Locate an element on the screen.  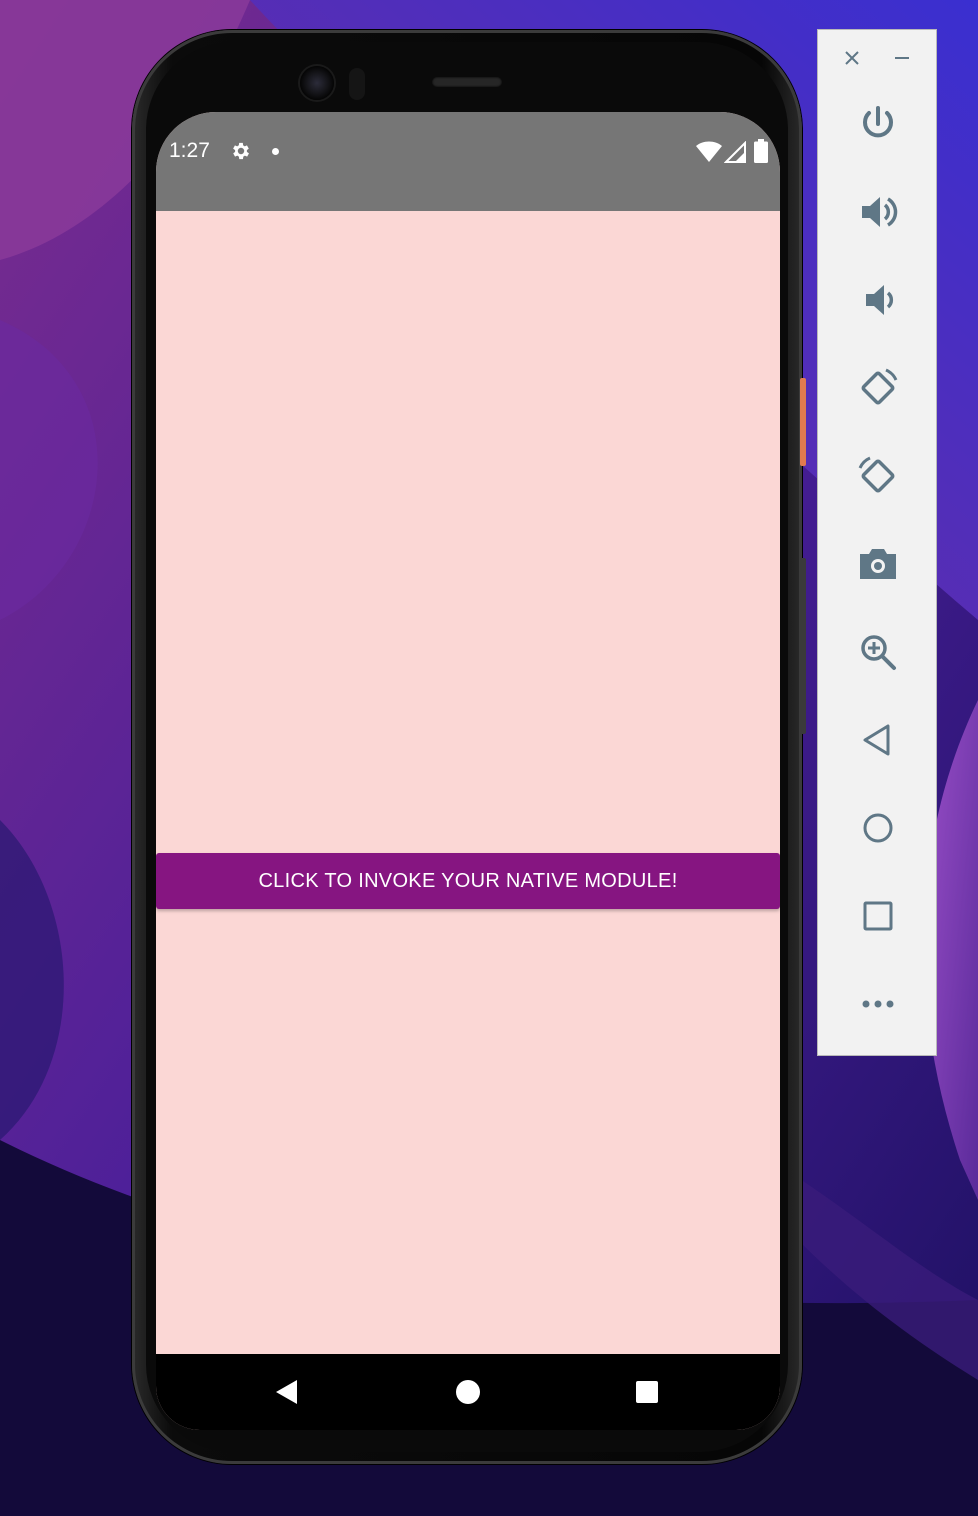
proximity-sensor is located at coordinates (357, 84).